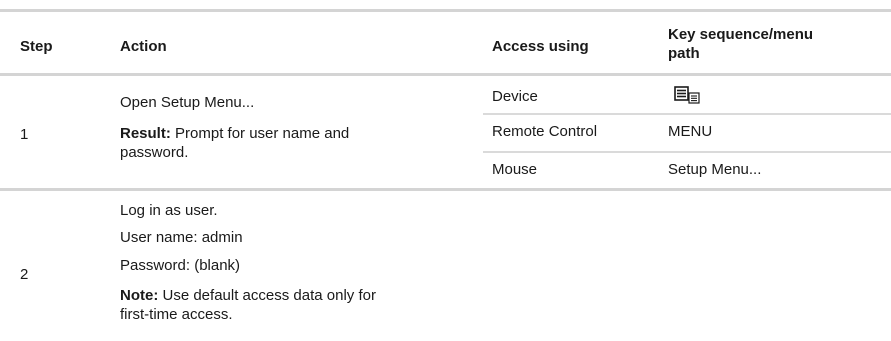  What do you see at coordinates (545, 131) in the screenshot?
I see `access-method-remote: Remote Control` at bounding box center [545, 131].